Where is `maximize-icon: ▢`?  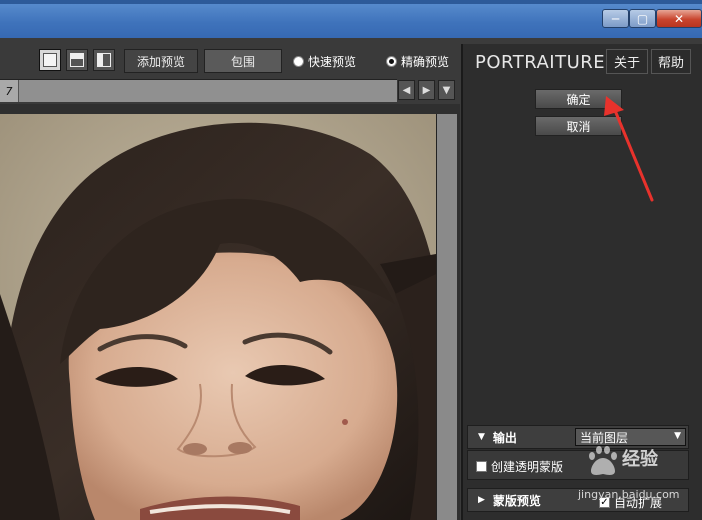 maximize-icon: ▢ is located at coordinates (642, 18).